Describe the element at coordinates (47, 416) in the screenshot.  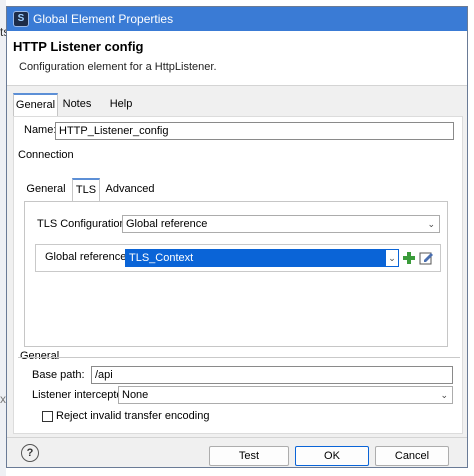
I see `reject-invalid-encoding-checkbox` at that location.